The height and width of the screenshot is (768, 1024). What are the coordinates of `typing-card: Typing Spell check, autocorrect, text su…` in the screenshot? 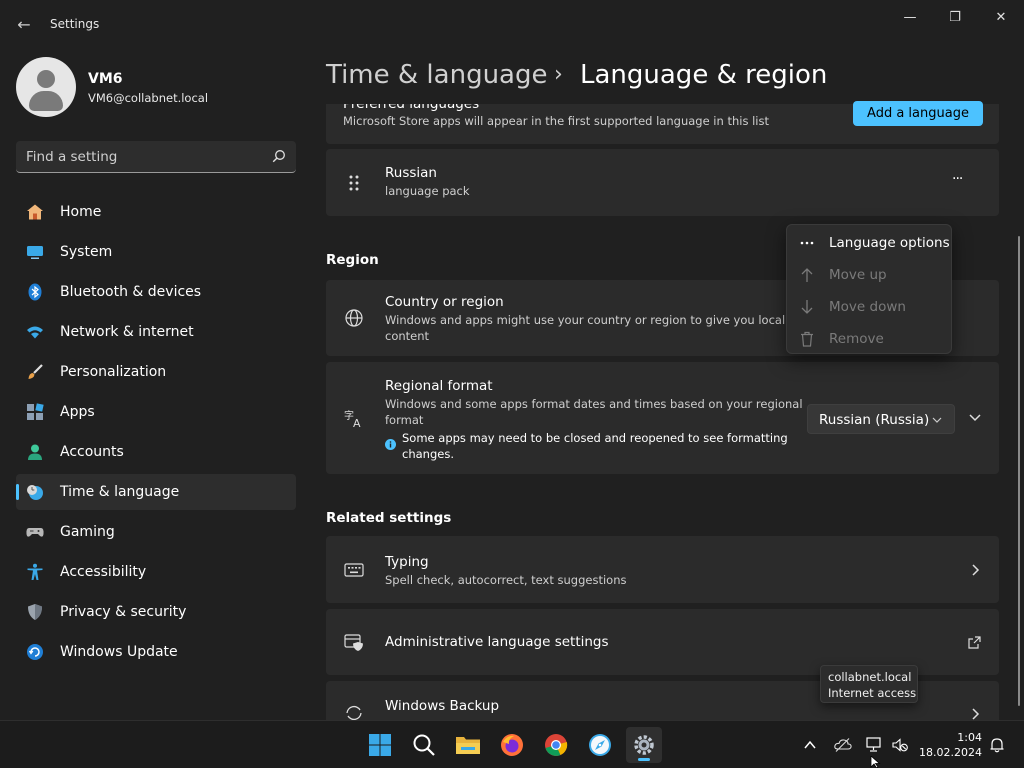 It's located at (662, 569).